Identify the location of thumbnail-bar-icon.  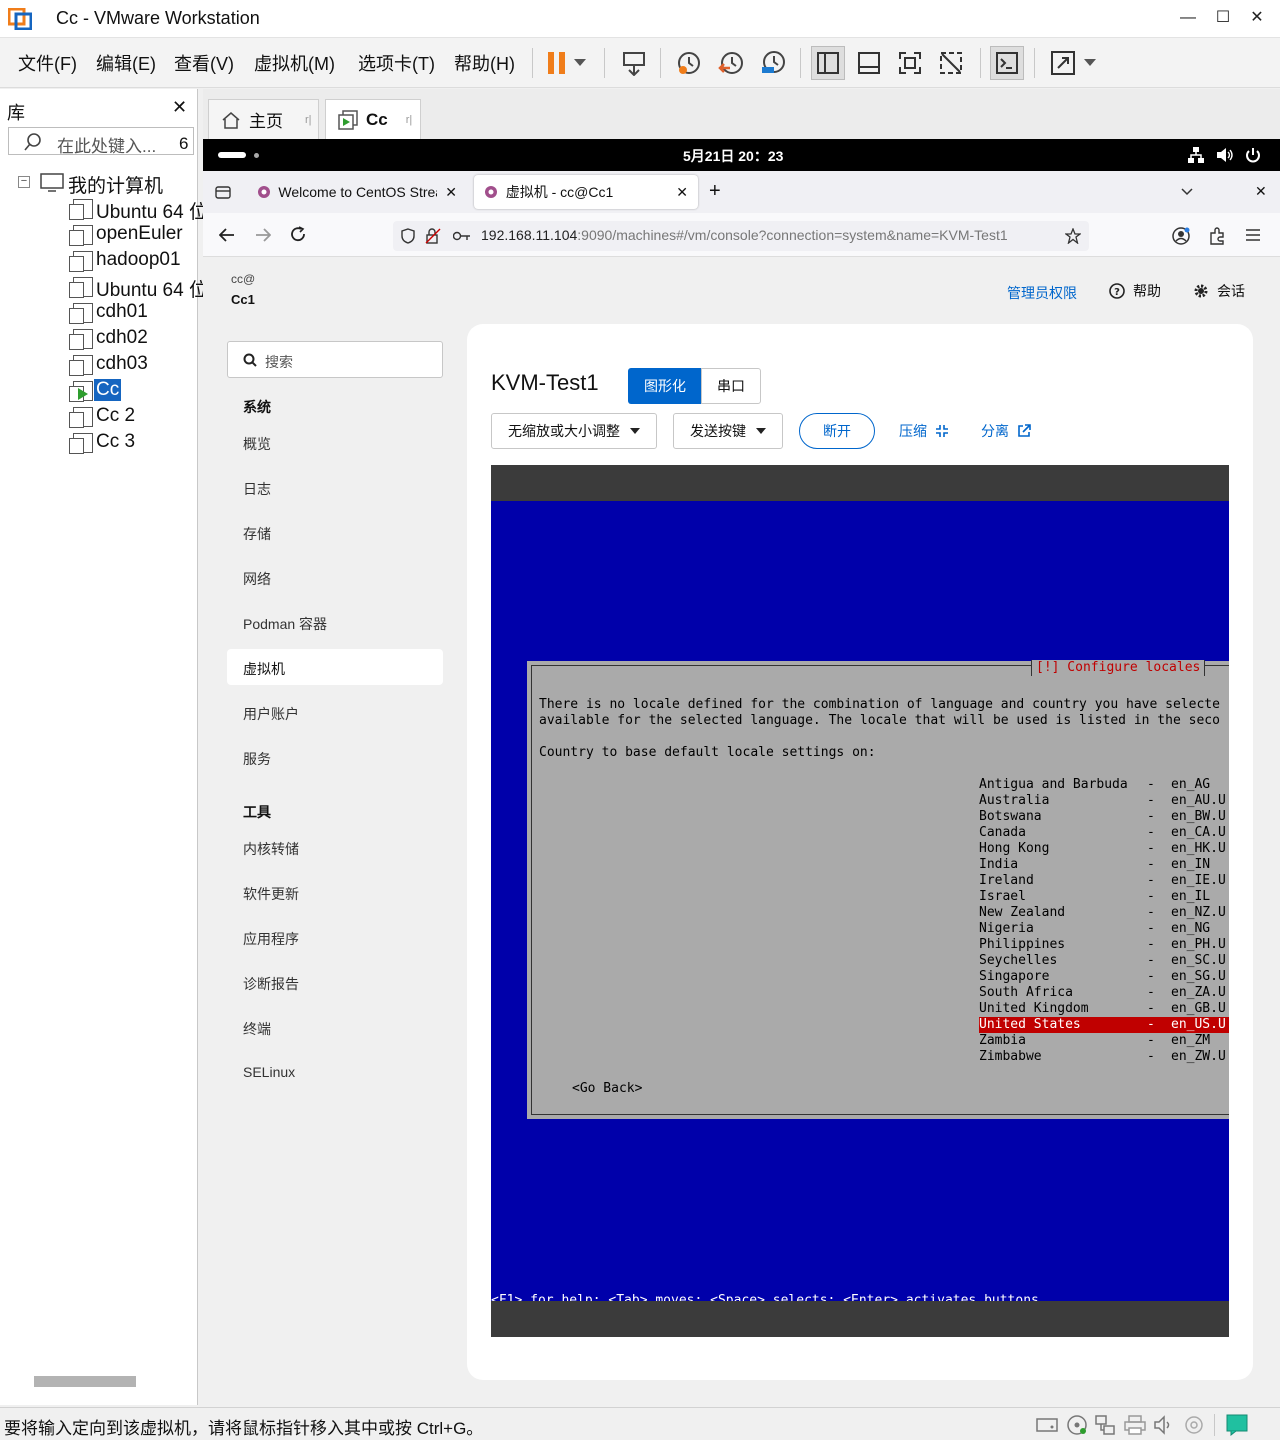
(869, 63).